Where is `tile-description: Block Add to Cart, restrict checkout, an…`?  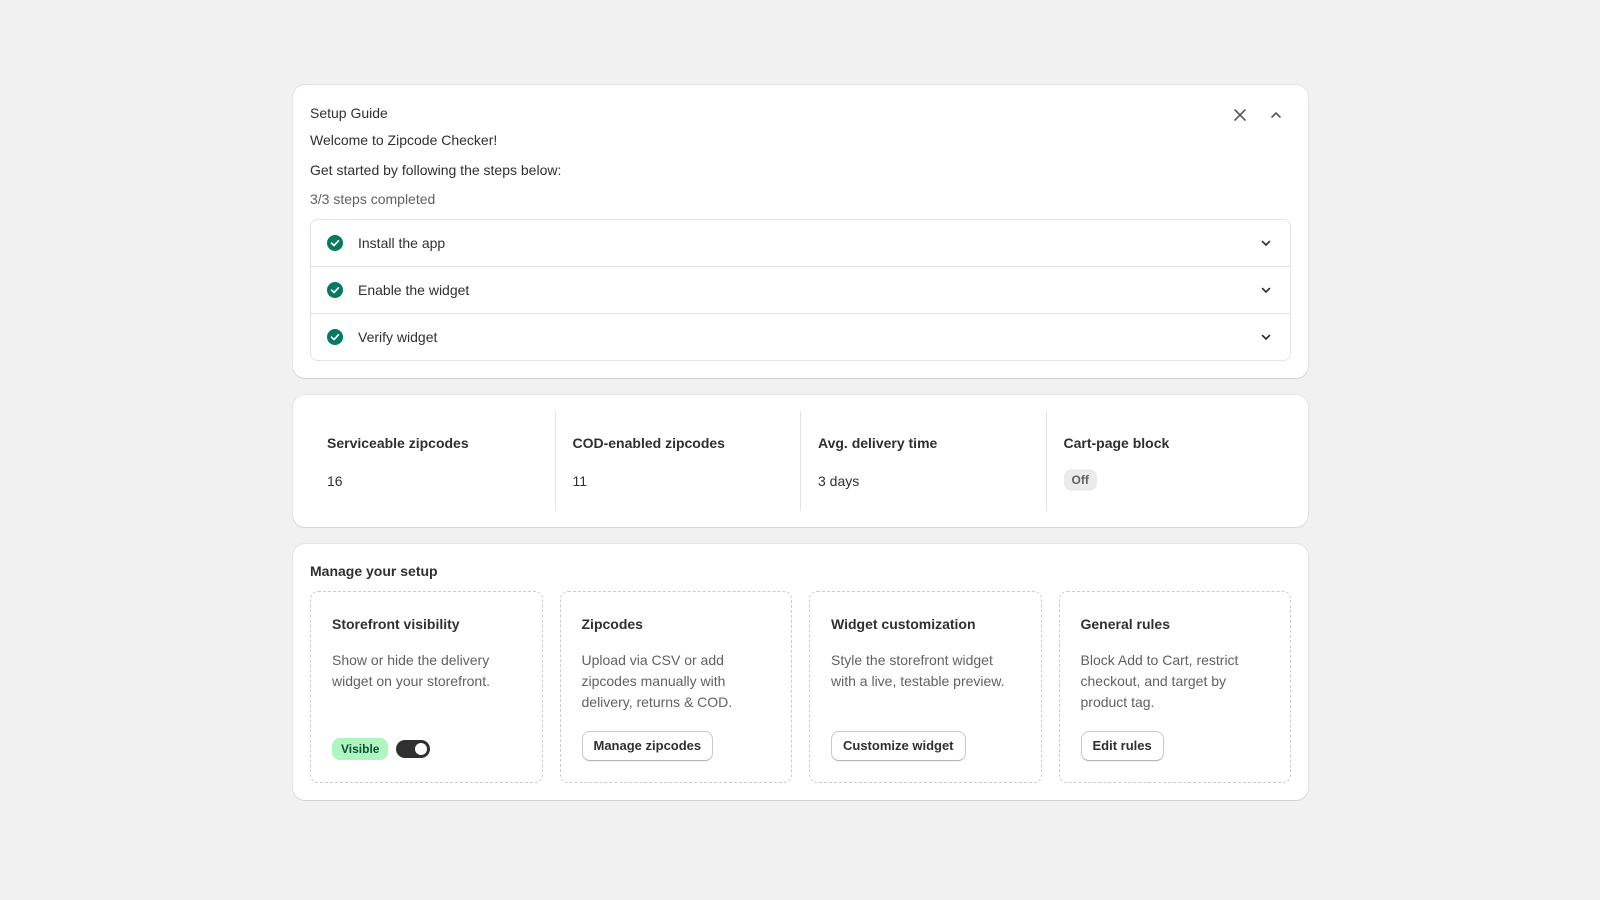
tile-description: Block Add to Cart, restrict checkout, an… is located at coordinates (1159, 681).